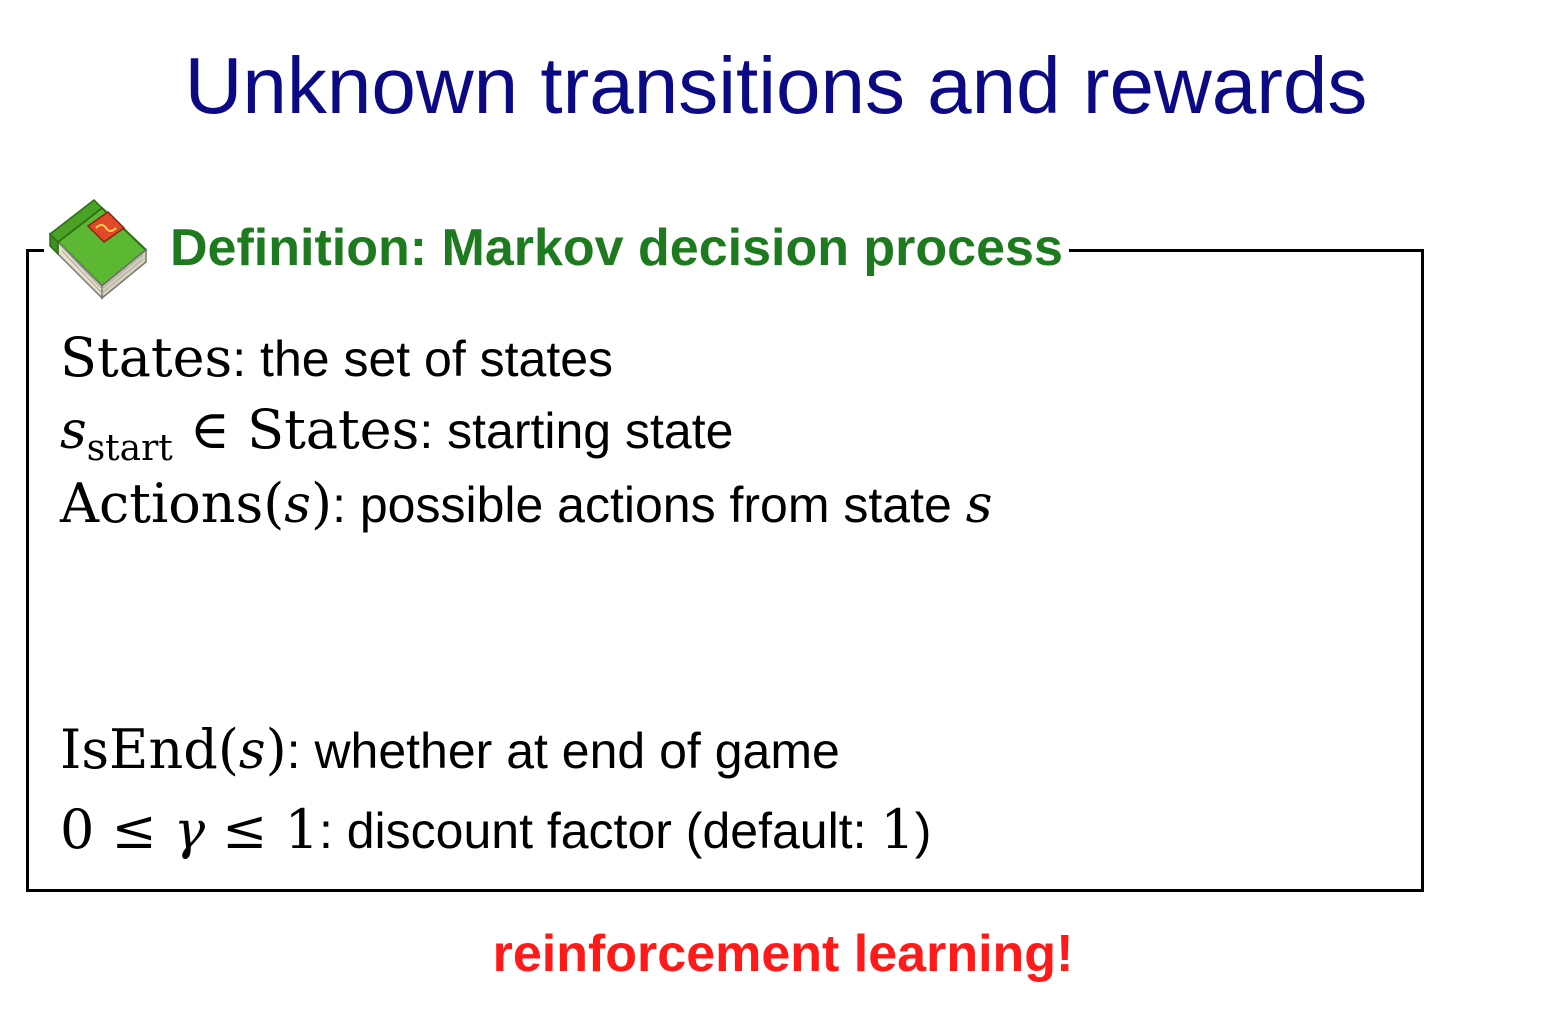  What do you see at coordinates (423, 359) in the screenshot?
I see `line-text: : the set of states` at bounding box center [423, 359].